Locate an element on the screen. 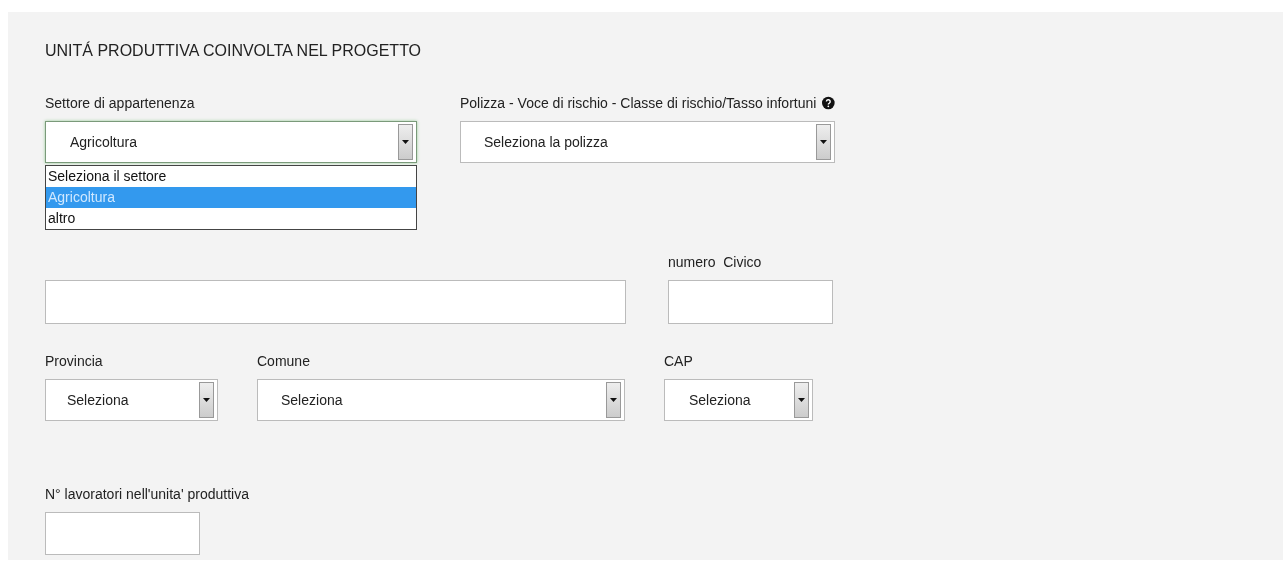  field-label: Comune is located at coordinates (283, 361).